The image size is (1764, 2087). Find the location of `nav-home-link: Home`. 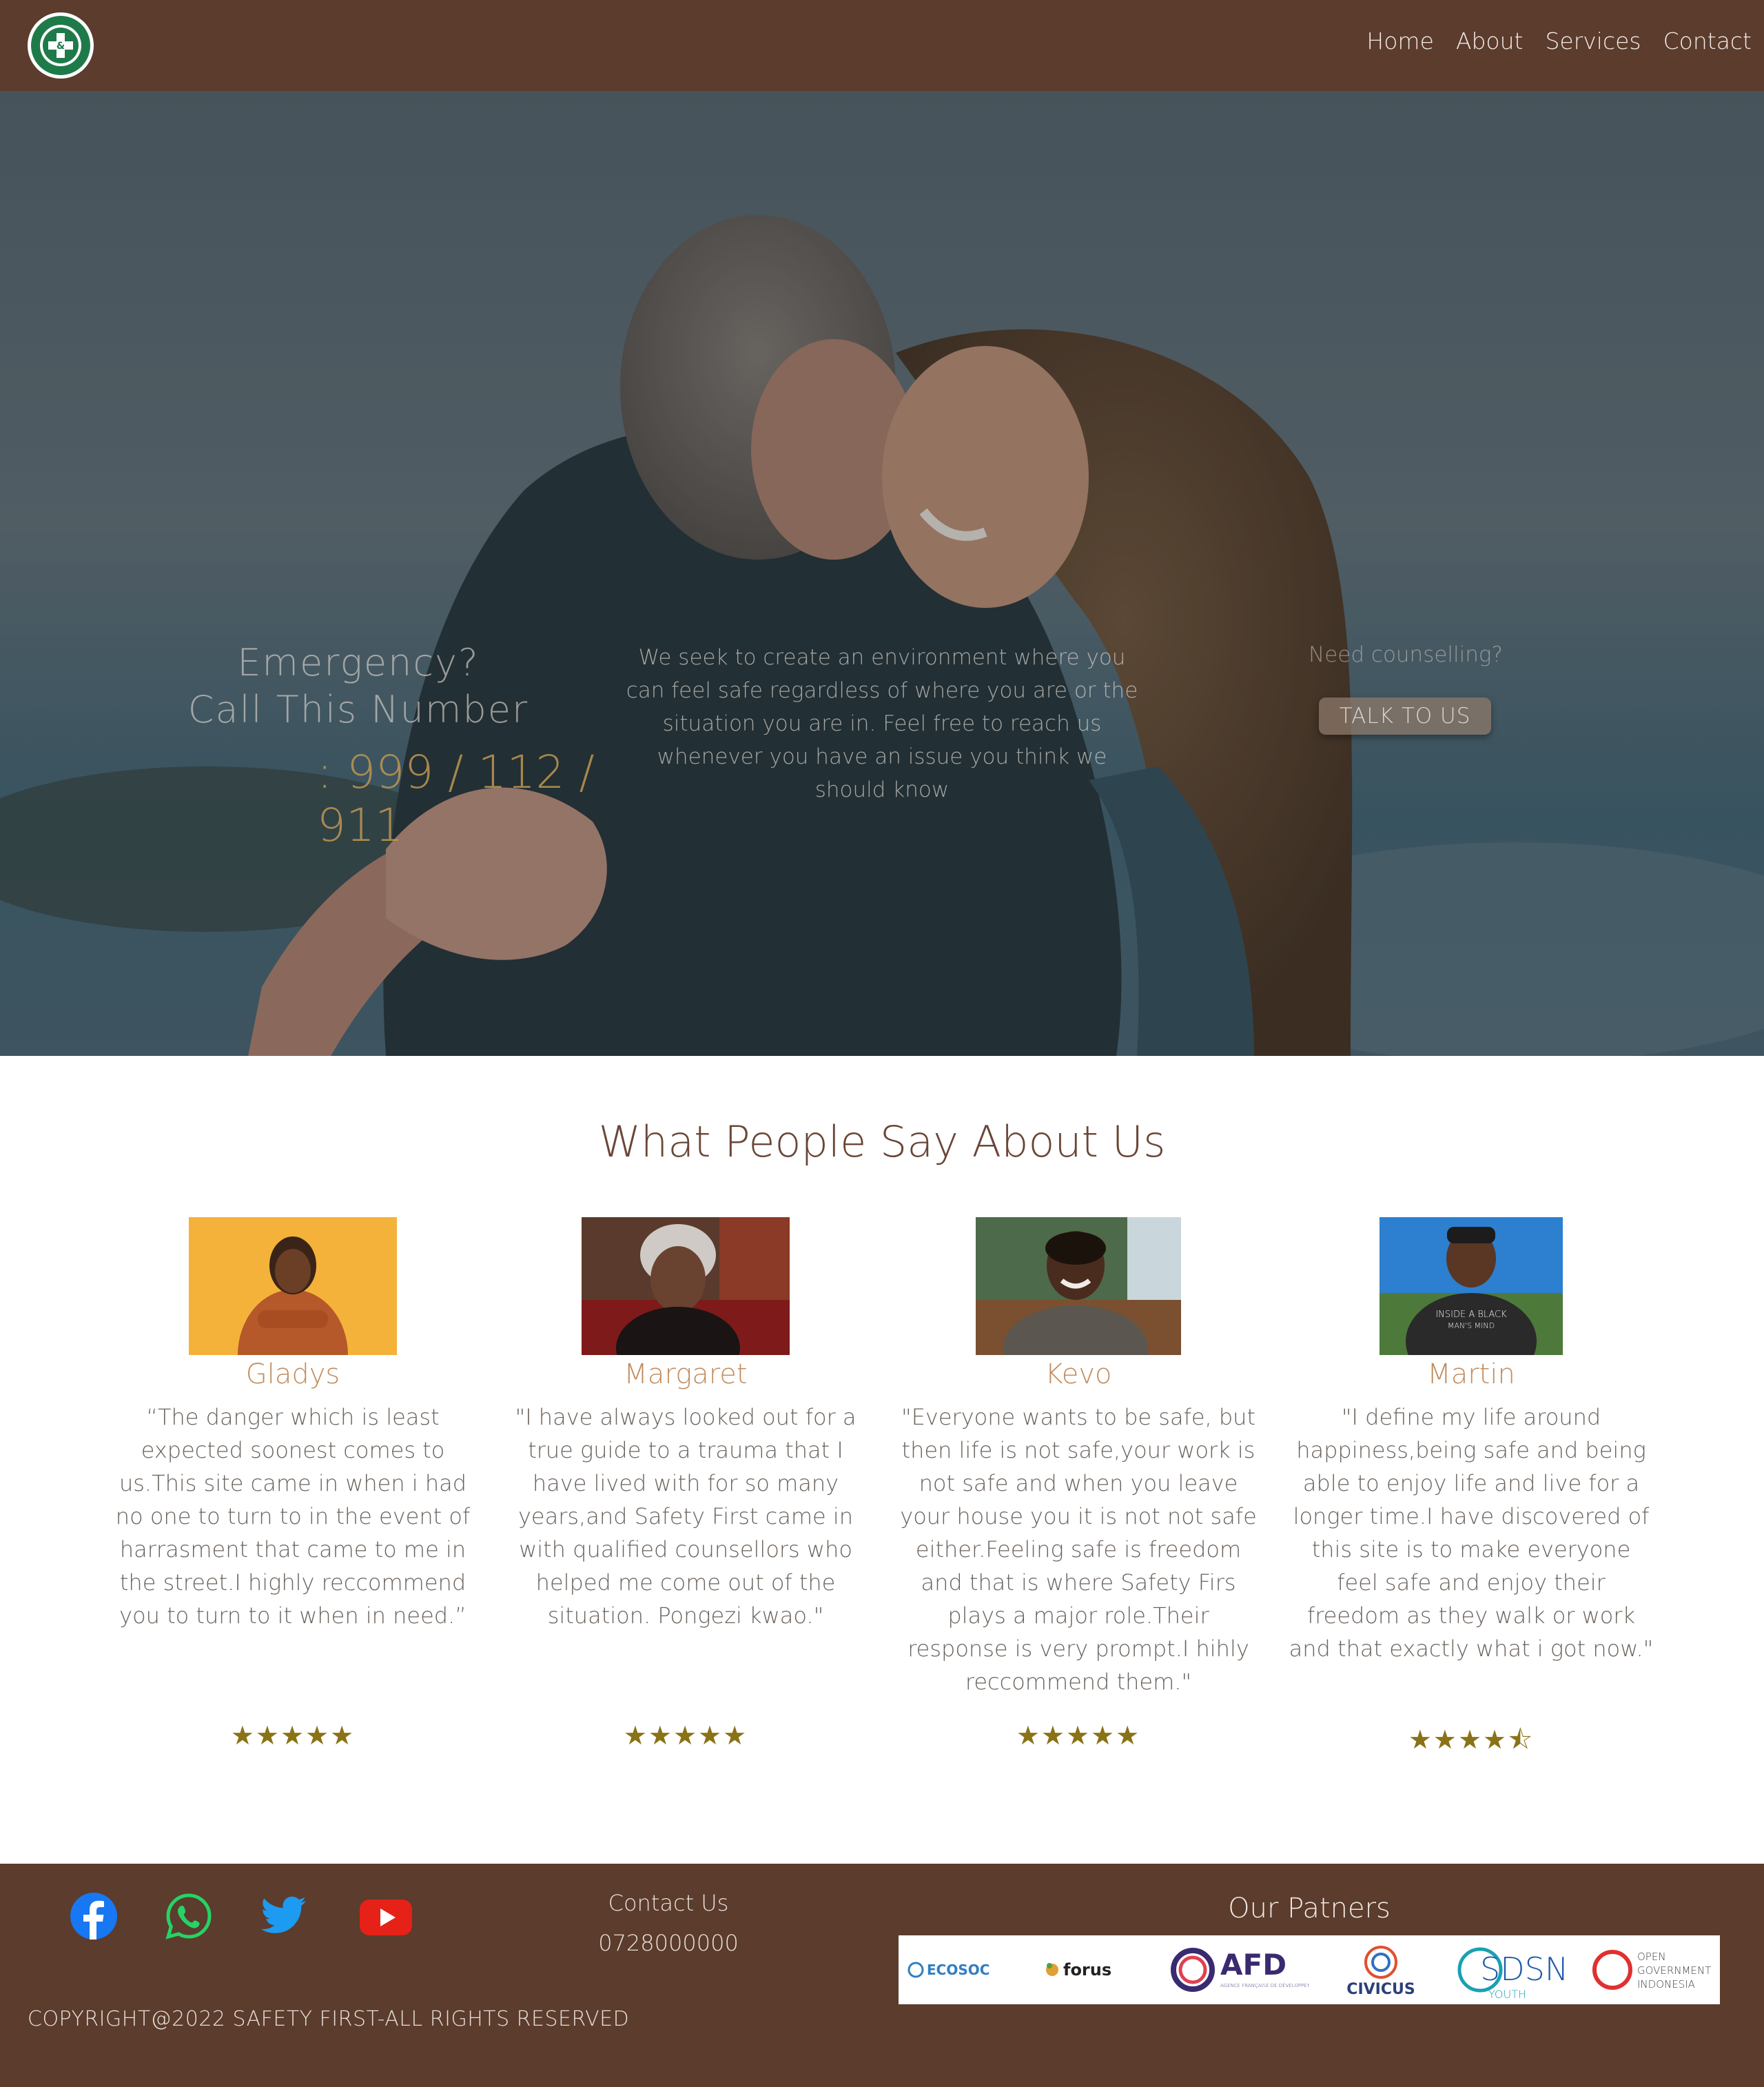

nav-home-link: Home is located at coordinates (1399, 41).